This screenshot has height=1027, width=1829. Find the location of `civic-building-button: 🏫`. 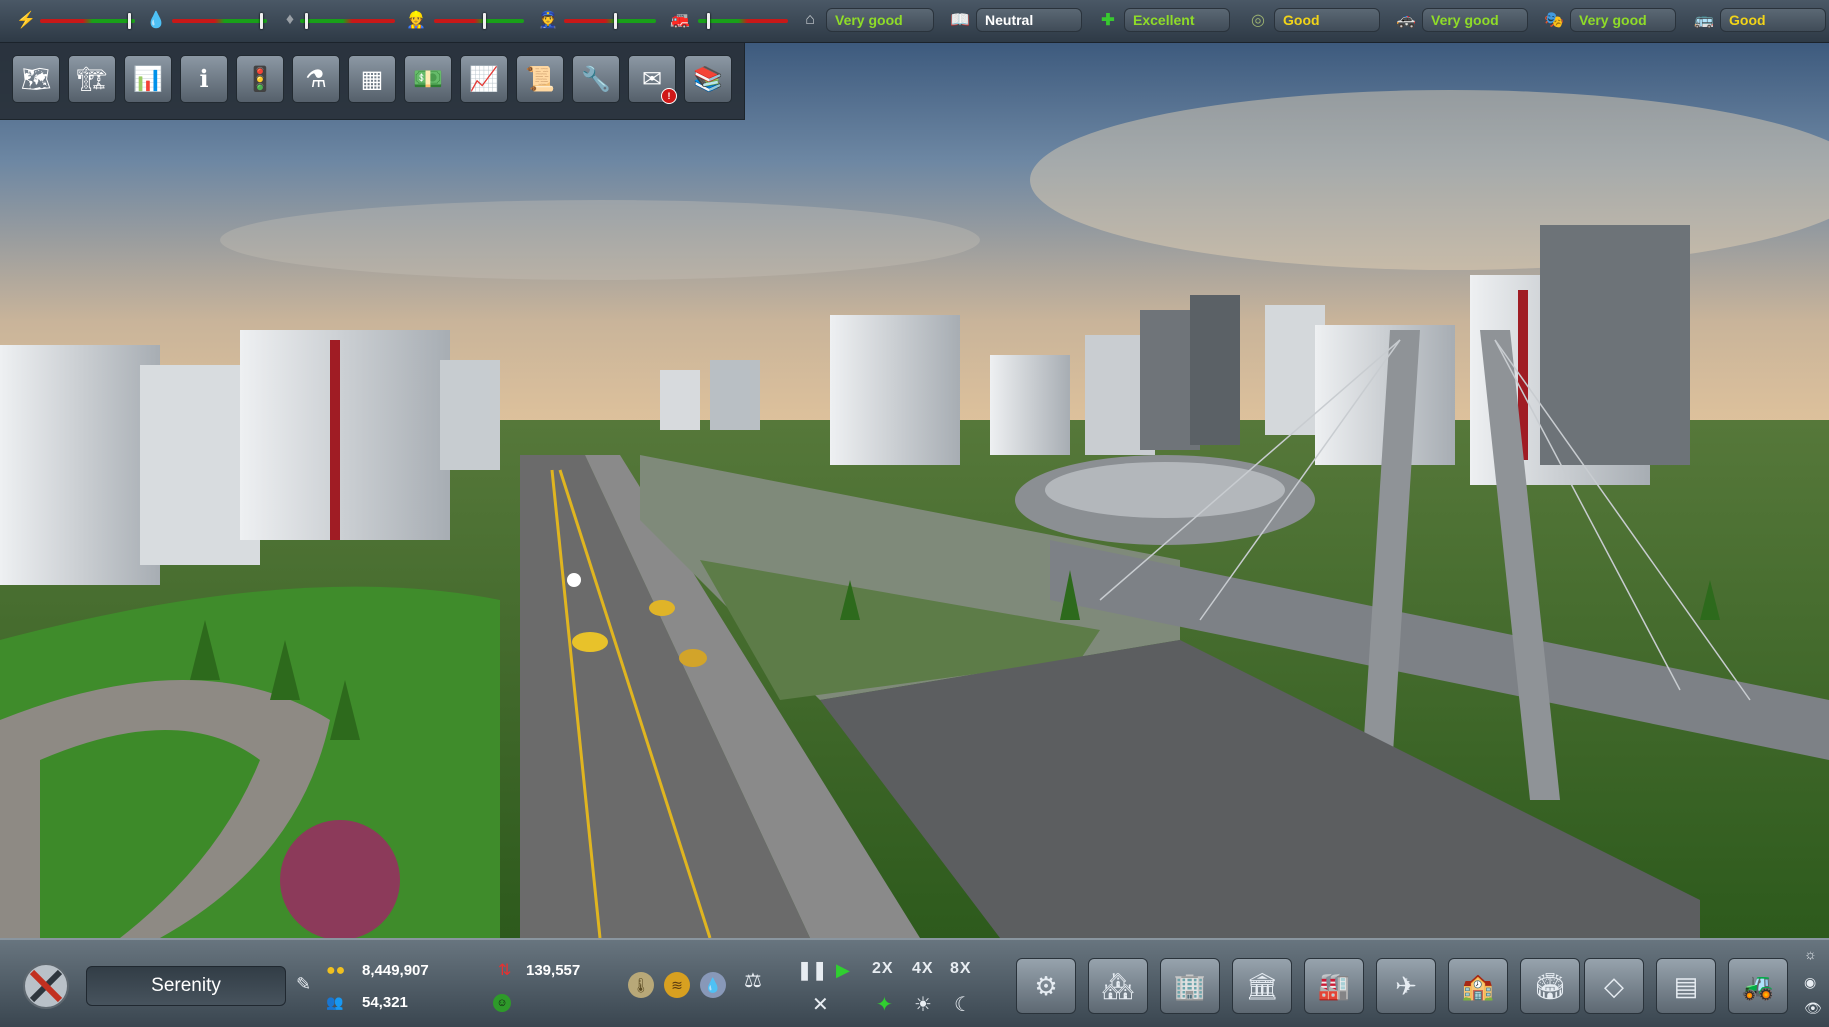

civic-building-button: 🏫 is located at coordinates (1478, 986).